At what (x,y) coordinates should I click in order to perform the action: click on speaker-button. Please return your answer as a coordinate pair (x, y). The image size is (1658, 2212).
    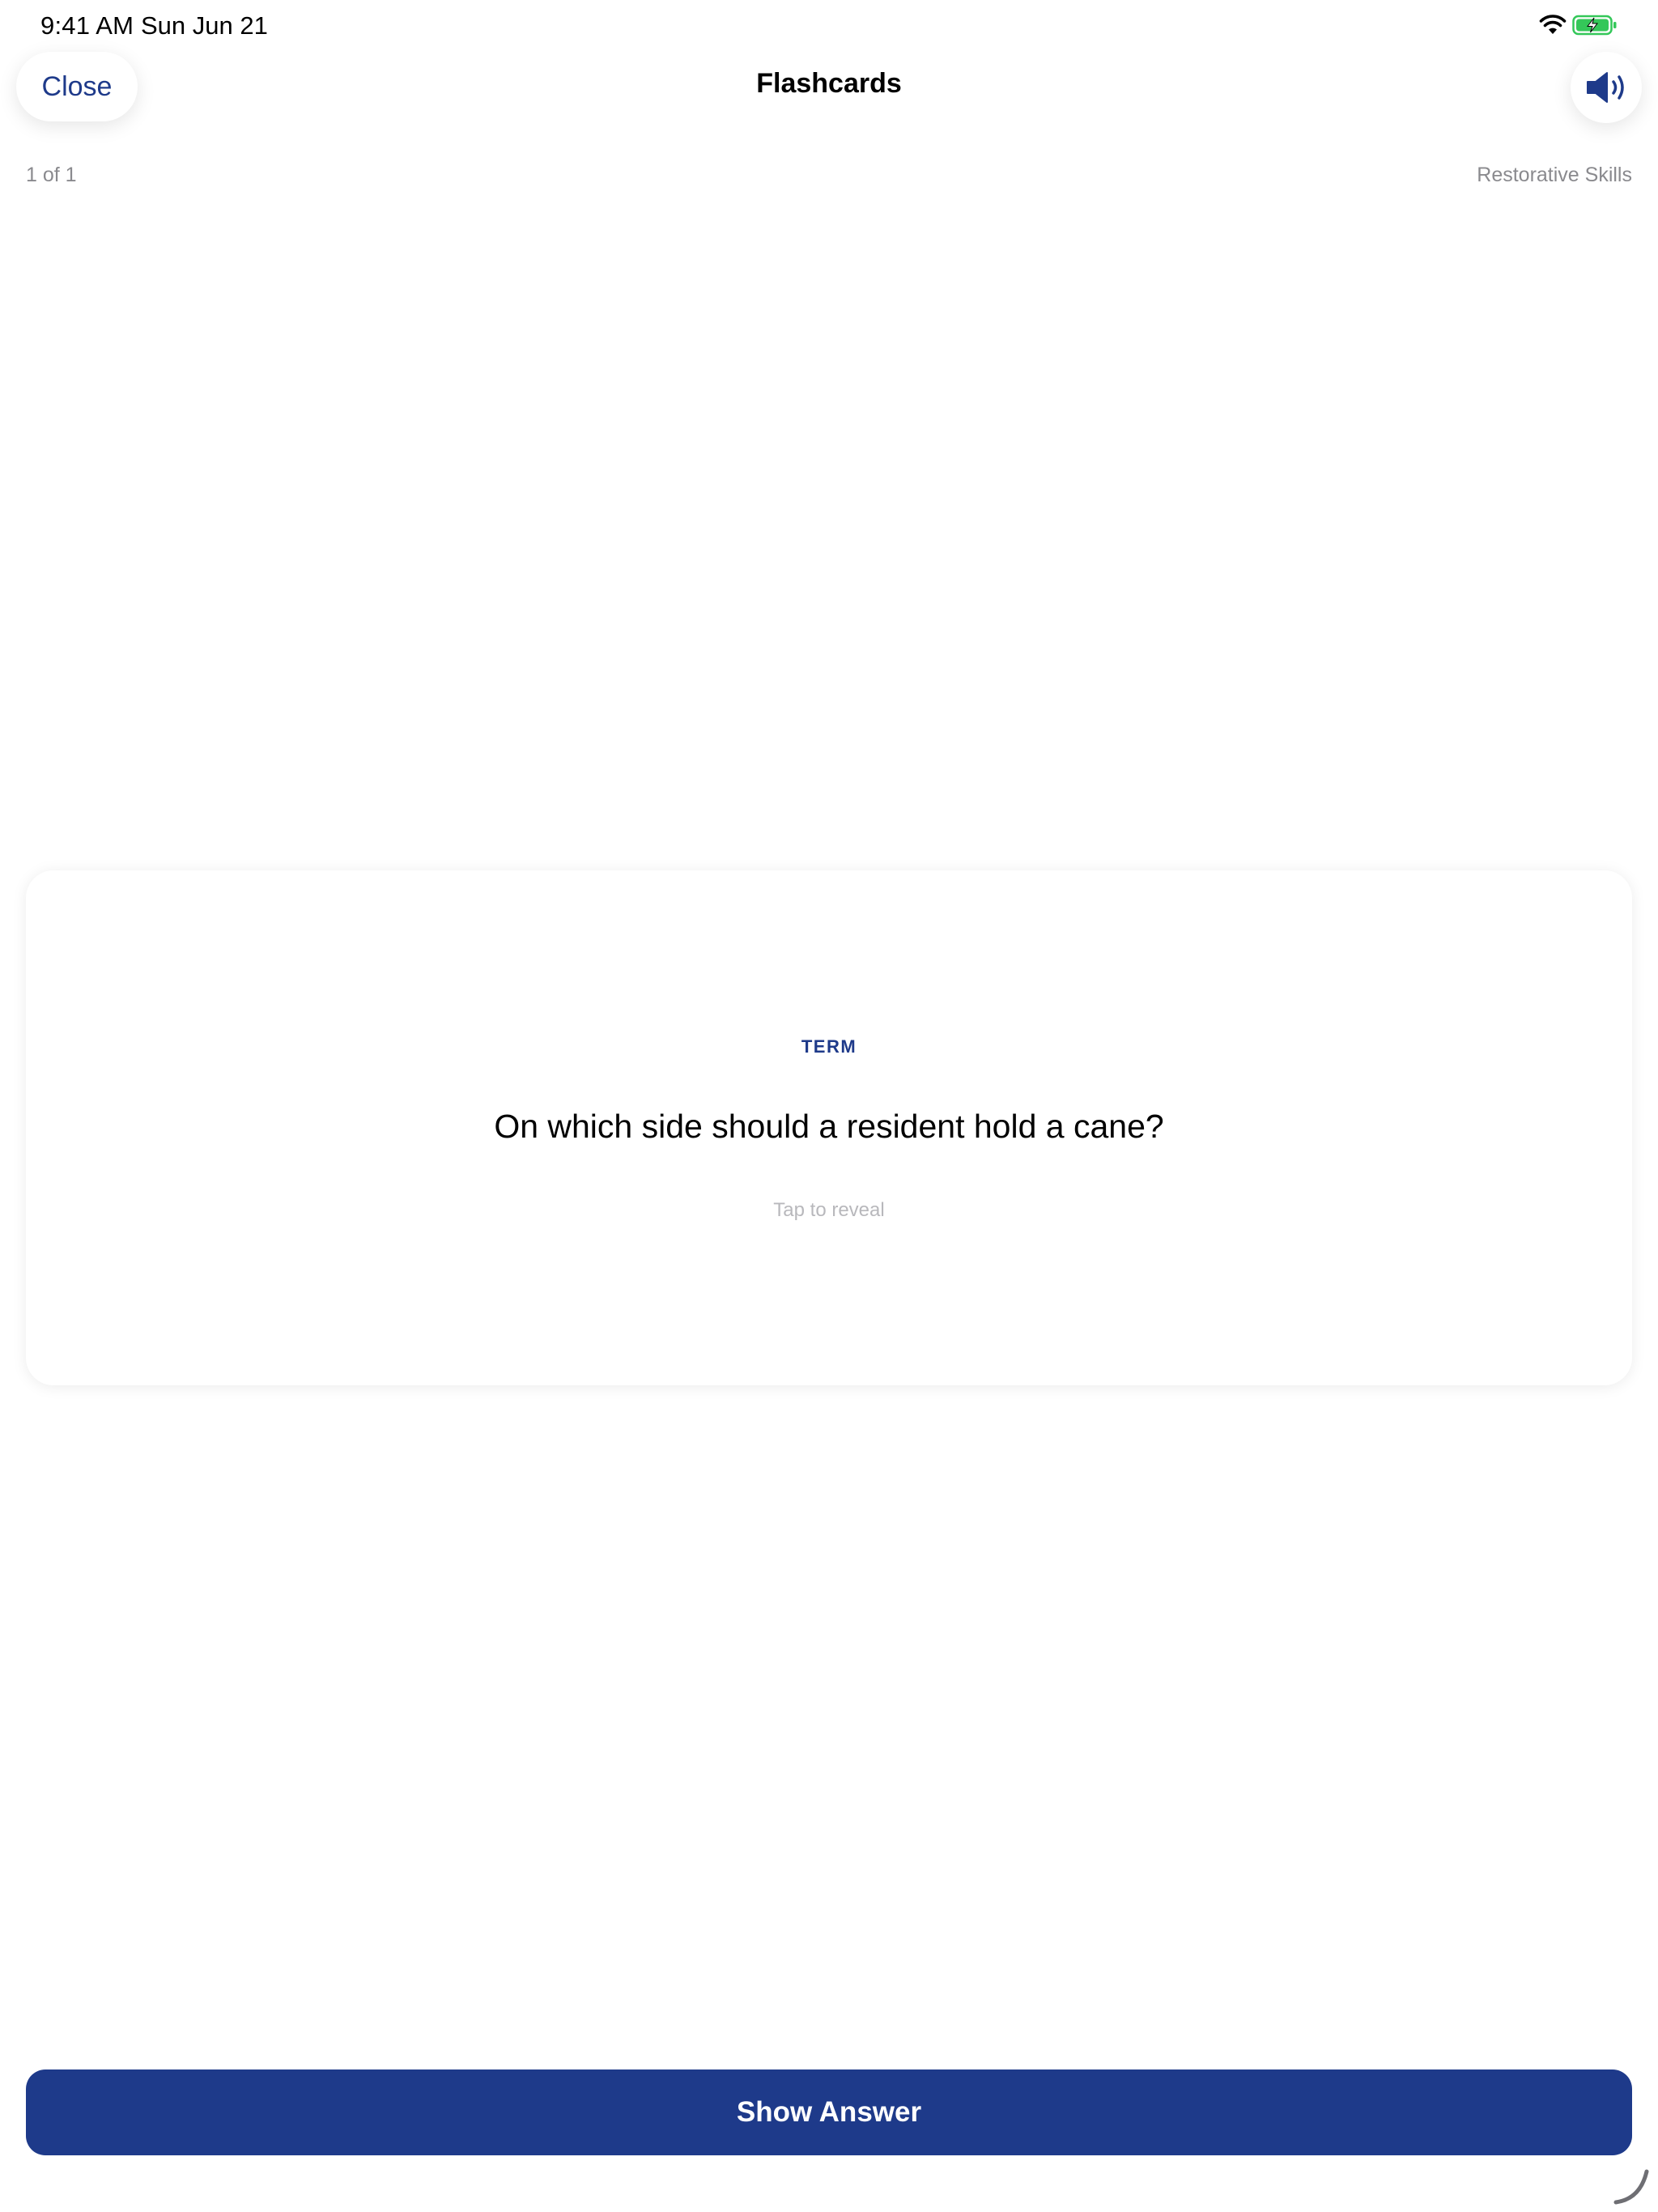
    Looking at the image, I should click on (1606, 87).